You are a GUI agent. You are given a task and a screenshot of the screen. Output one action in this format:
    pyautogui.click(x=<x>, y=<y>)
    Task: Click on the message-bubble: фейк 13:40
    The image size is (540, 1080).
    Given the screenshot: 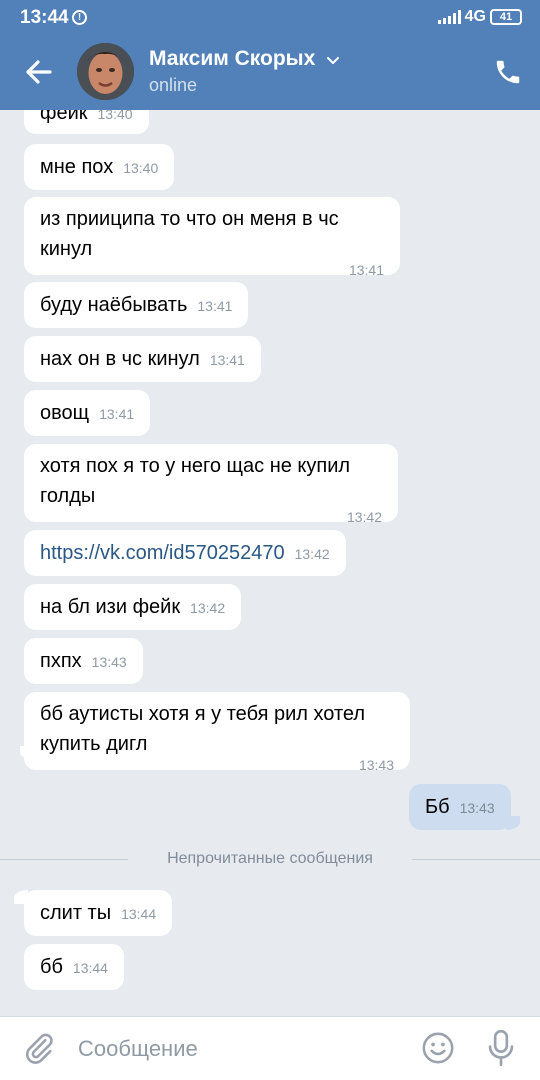 What is the action you would take?
    pyautogui.click(x=86, y=122)
    